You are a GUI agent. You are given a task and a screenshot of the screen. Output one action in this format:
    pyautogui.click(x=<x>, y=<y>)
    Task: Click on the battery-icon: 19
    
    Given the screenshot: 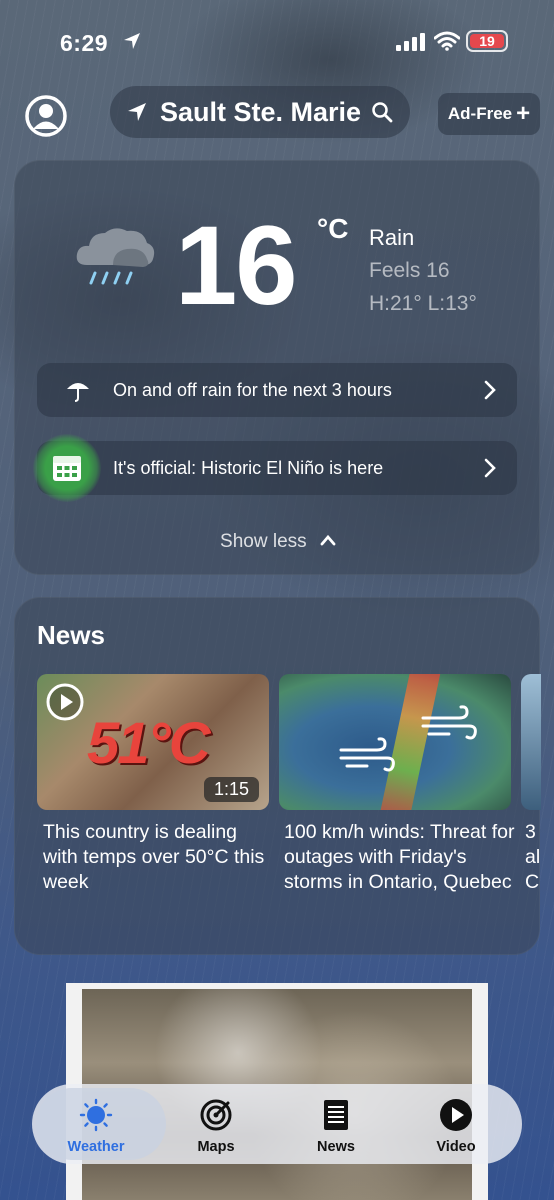 What is the action you would take?
    pyautogui.click(x=487, y=41)
    